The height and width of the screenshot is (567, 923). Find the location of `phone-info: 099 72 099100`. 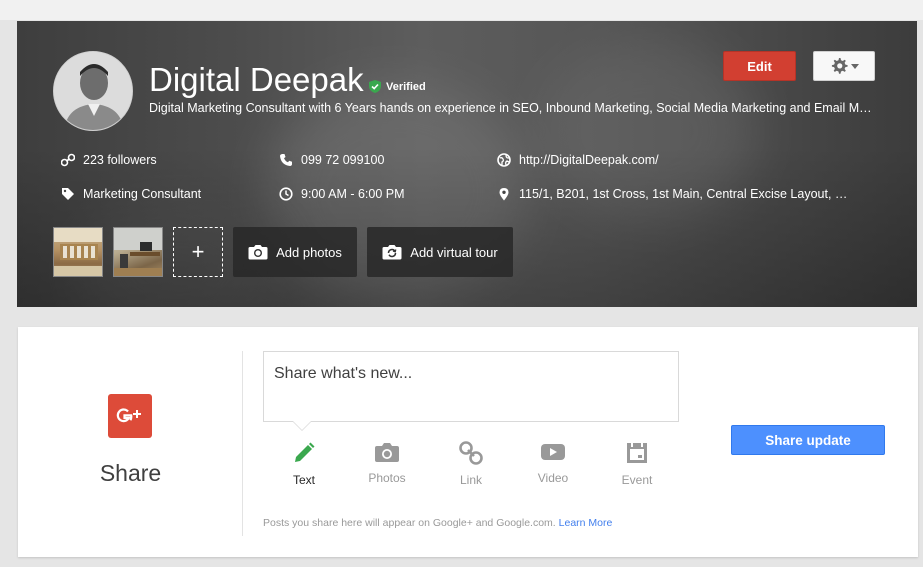

phone-info: 099 72 099100 is located at coordinates (379, 160).